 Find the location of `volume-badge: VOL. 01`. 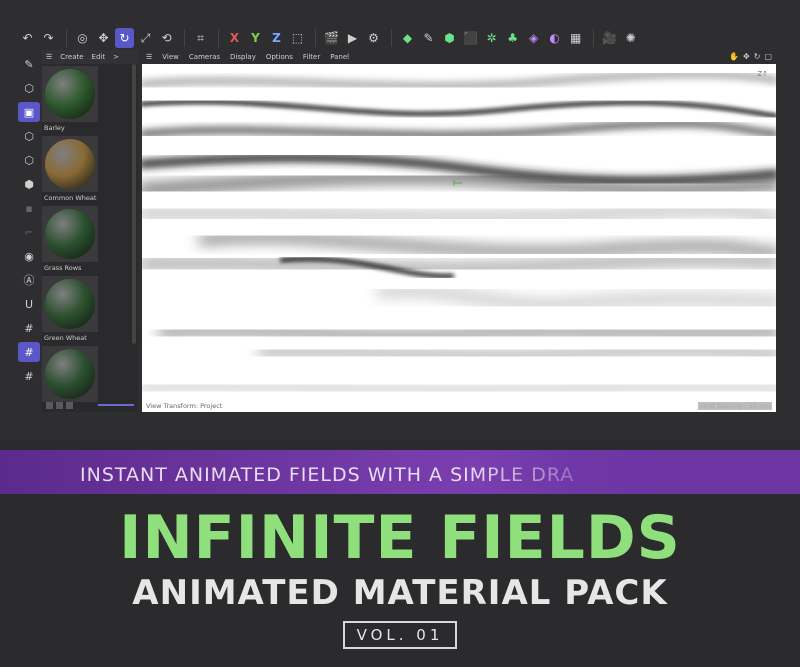

volume-badge: VOL. 01 is located at coordinates (400, 635).